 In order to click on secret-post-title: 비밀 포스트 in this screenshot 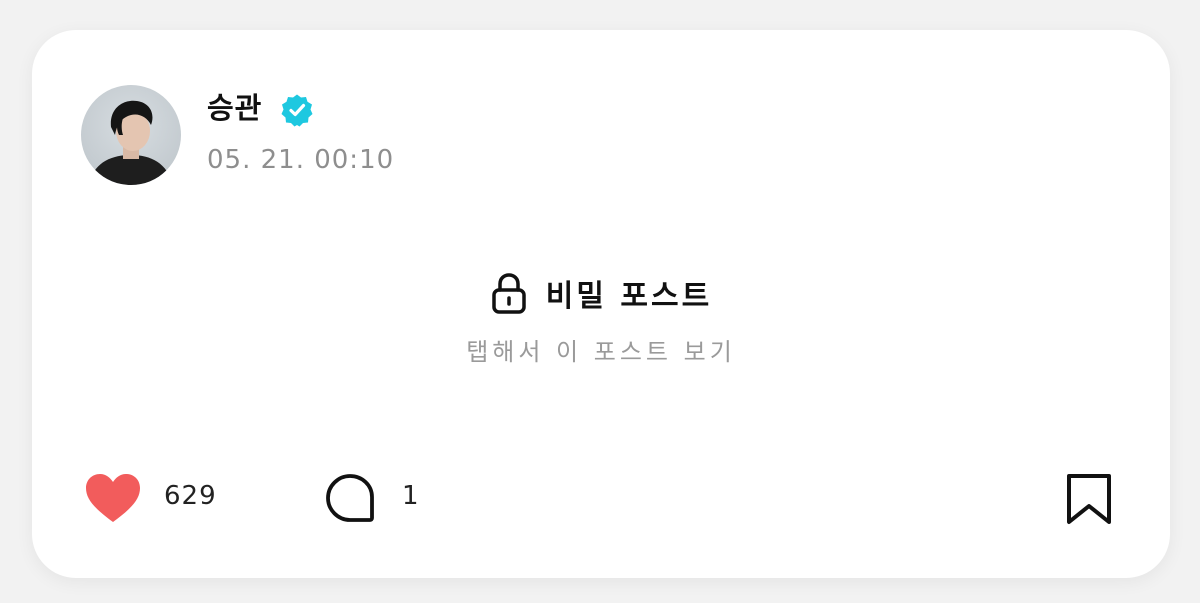, I will do `click(629, 296)`.